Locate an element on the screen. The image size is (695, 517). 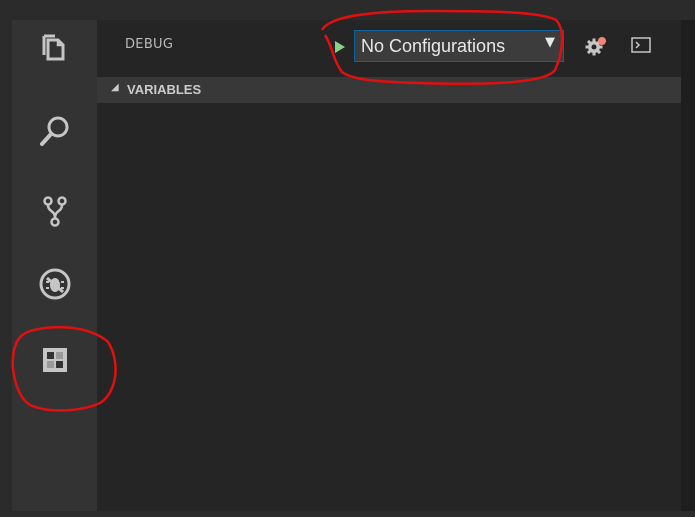
debug-icon is located at coordinates (55, 284).